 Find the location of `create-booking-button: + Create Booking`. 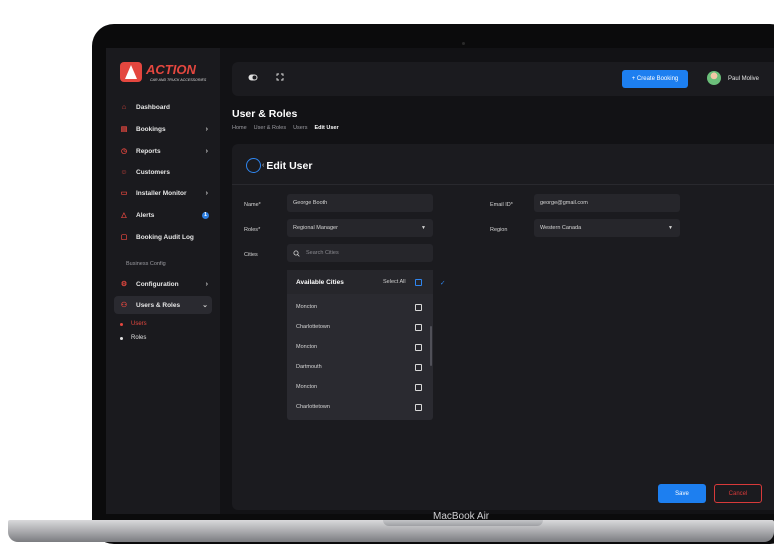

create-booking-button: + Create Booking is located at coordinates (655, 79).